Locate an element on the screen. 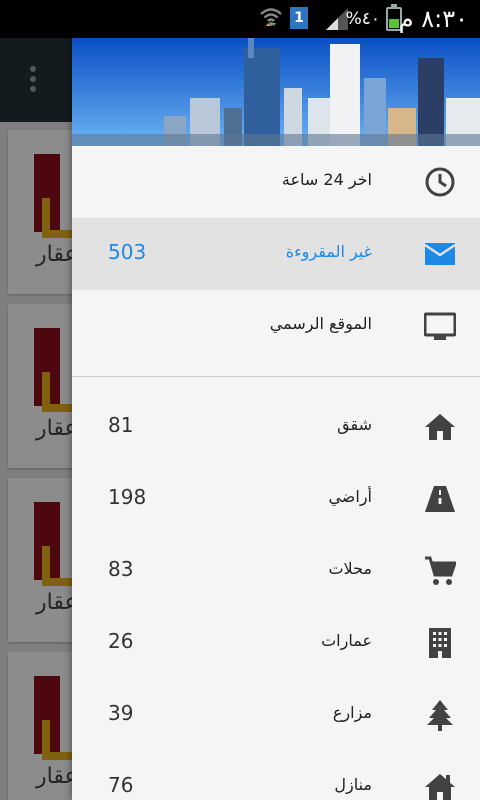 The width and height of the screenshot is (480, 800). nav-item-unread: غير المقروءة 503 is located at coordinates (276, 254).